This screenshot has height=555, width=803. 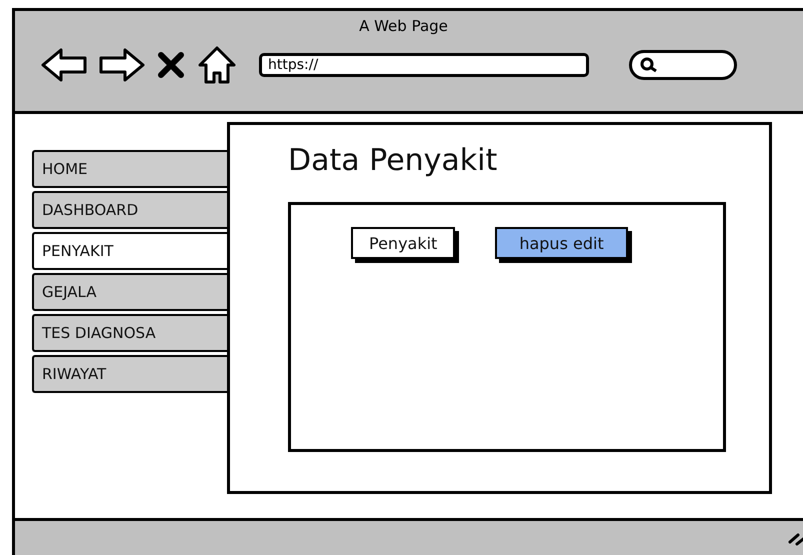 What do you see at coordinates (129, 333) in the screenshot?
I see `nav-tab: TES DIAGNOSA` at bounding box center [129, 333].